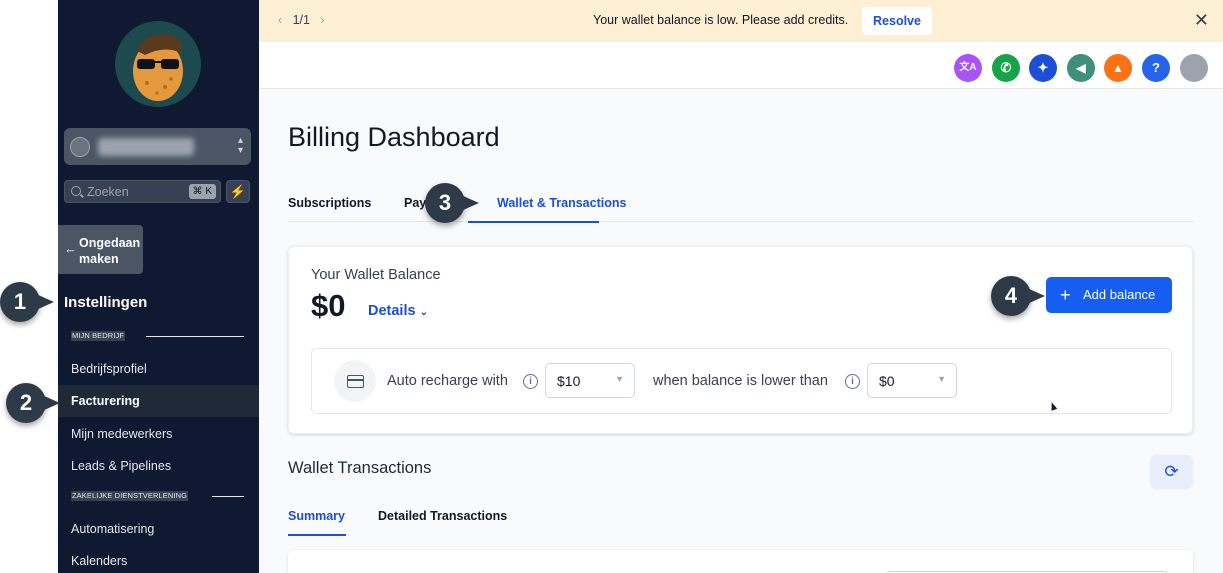 This screenshot has width=1223, height=573. I want to click on sparkles-icon: ✦, so click(1043, 68).